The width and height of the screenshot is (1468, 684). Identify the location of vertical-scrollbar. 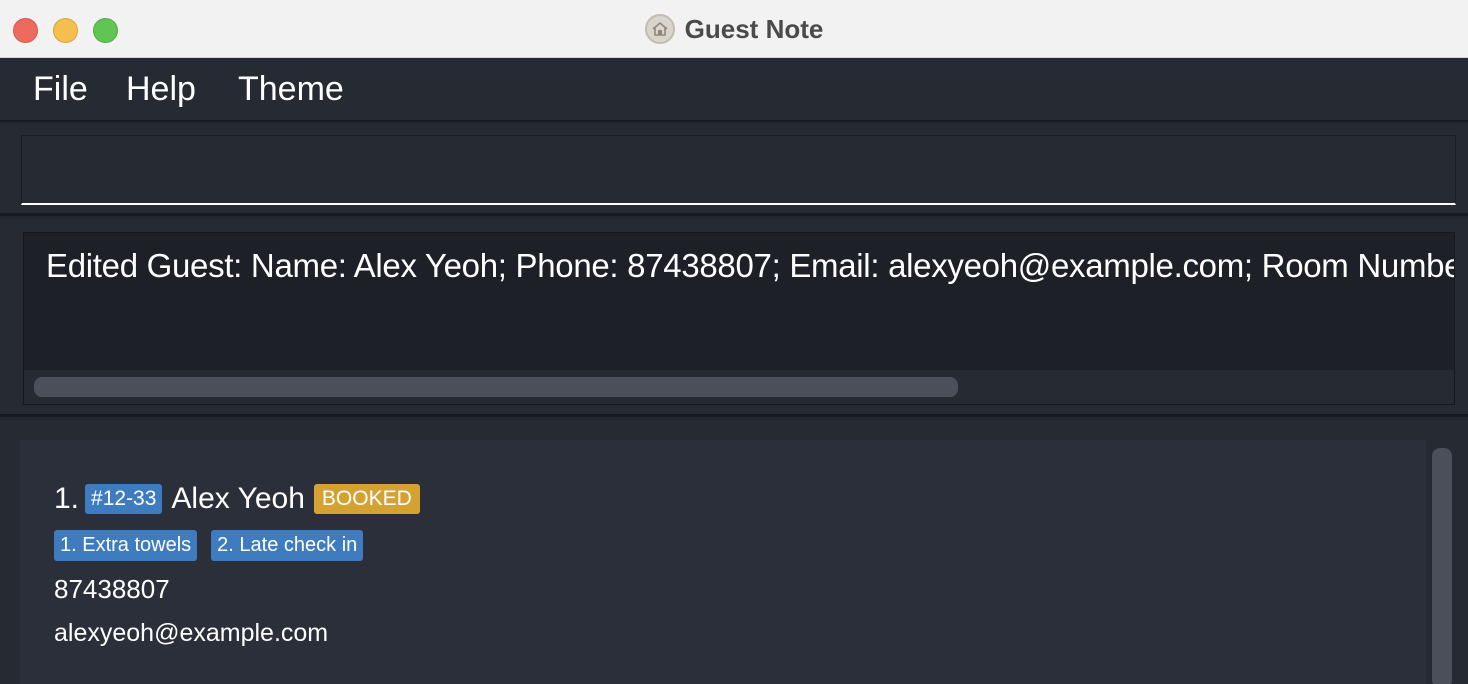
(1440, 565).